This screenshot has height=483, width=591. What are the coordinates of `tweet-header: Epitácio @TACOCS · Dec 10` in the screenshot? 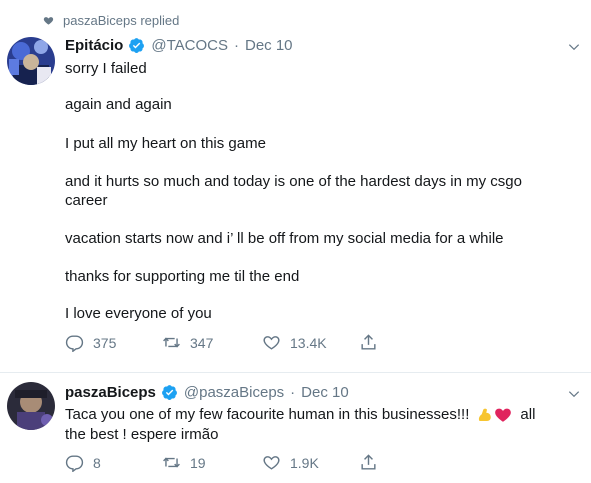 It's located at (179, 45).